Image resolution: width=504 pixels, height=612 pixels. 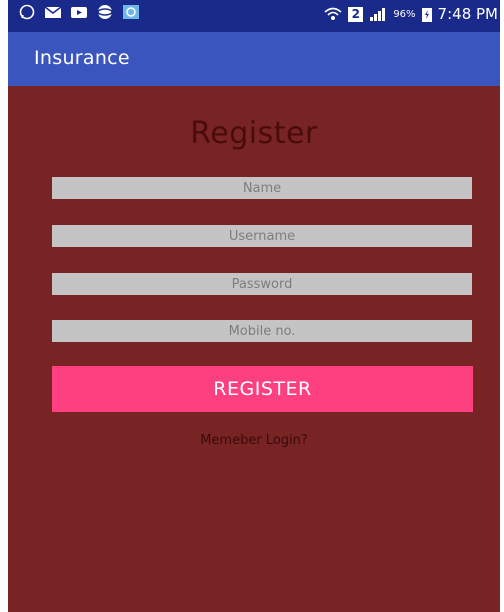 I want to click on video-icon, so click(x=79, y=12).